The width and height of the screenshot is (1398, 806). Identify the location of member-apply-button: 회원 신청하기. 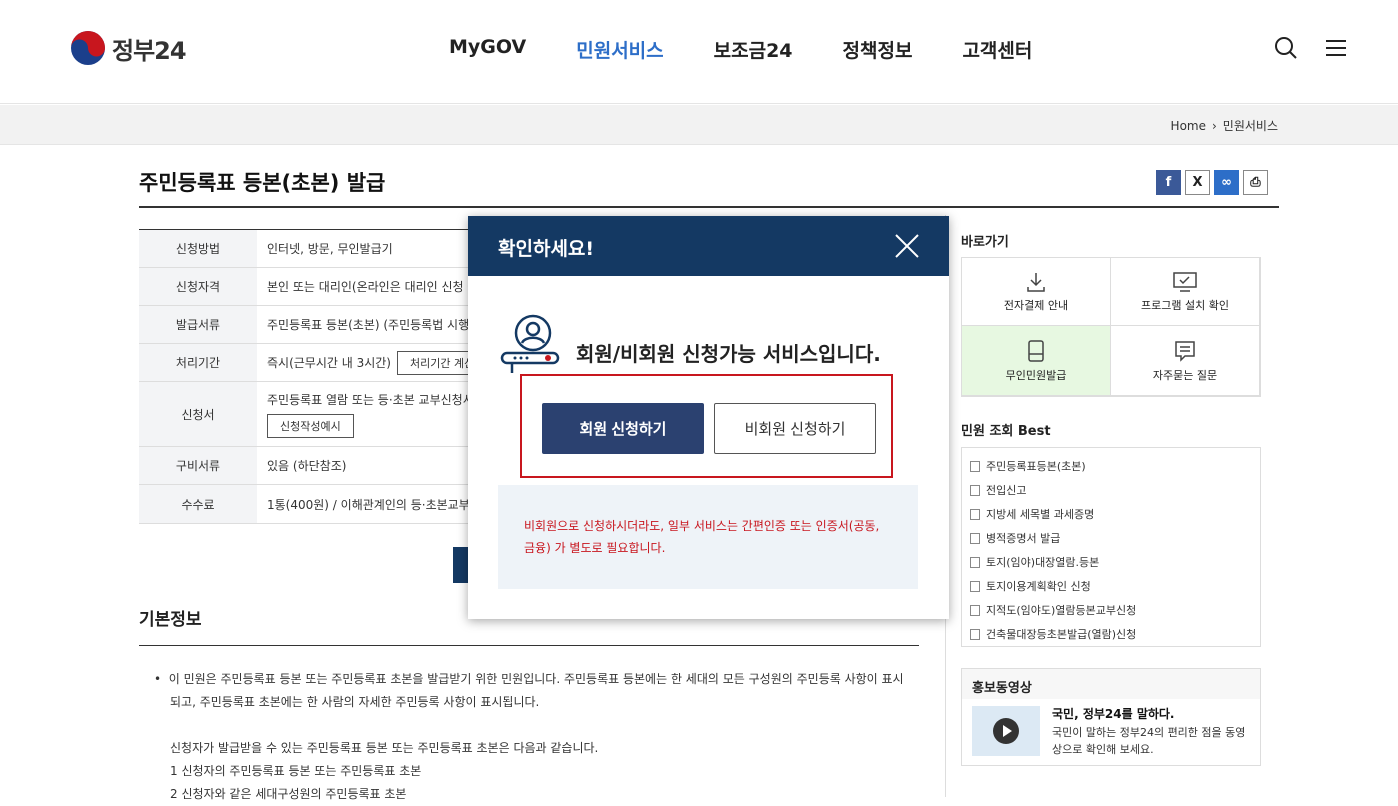
(623, 428).